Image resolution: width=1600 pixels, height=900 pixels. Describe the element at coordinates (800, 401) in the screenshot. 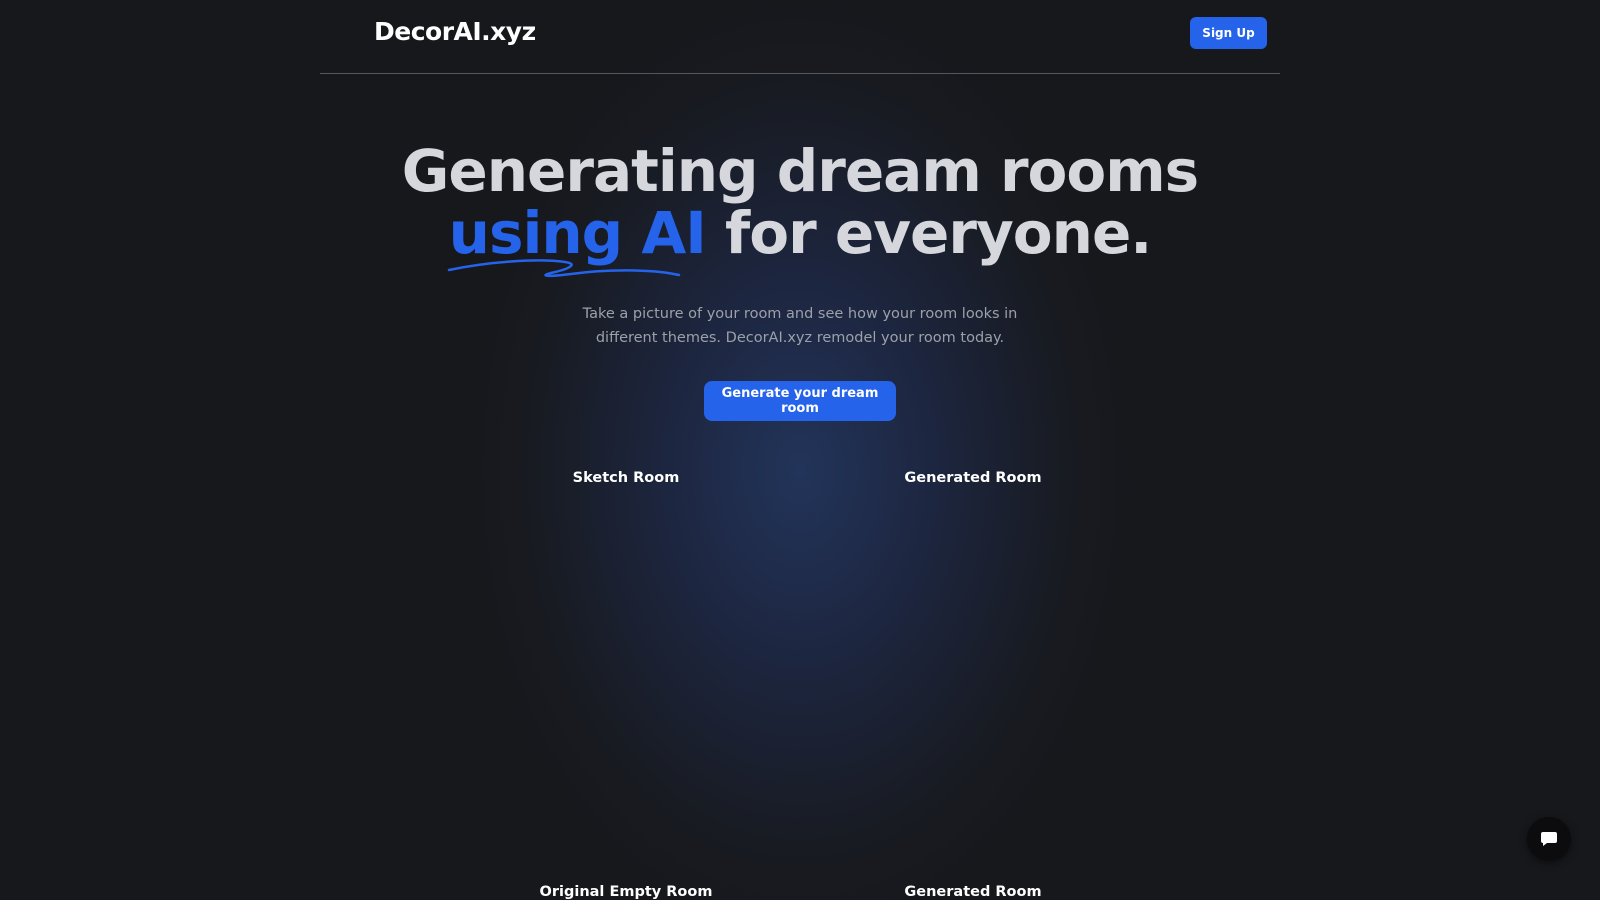

I see `generate-dream-room-button: Generate your dream room` at that location.